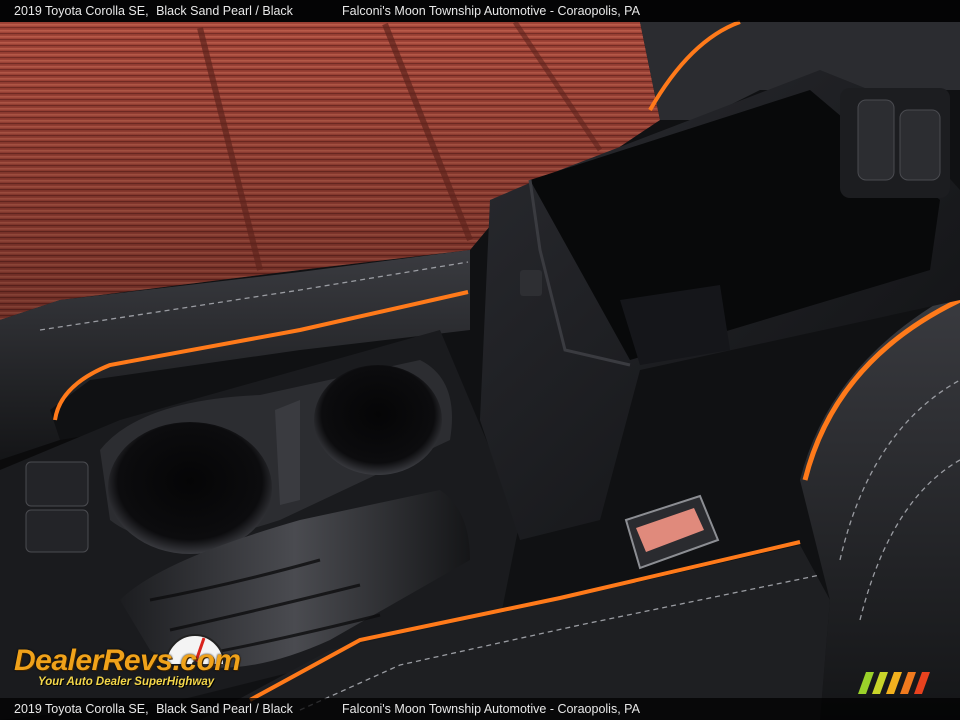 The width and height of the screenshot is (960, 720). I want to click on cupholder-right, so click(378, 420).